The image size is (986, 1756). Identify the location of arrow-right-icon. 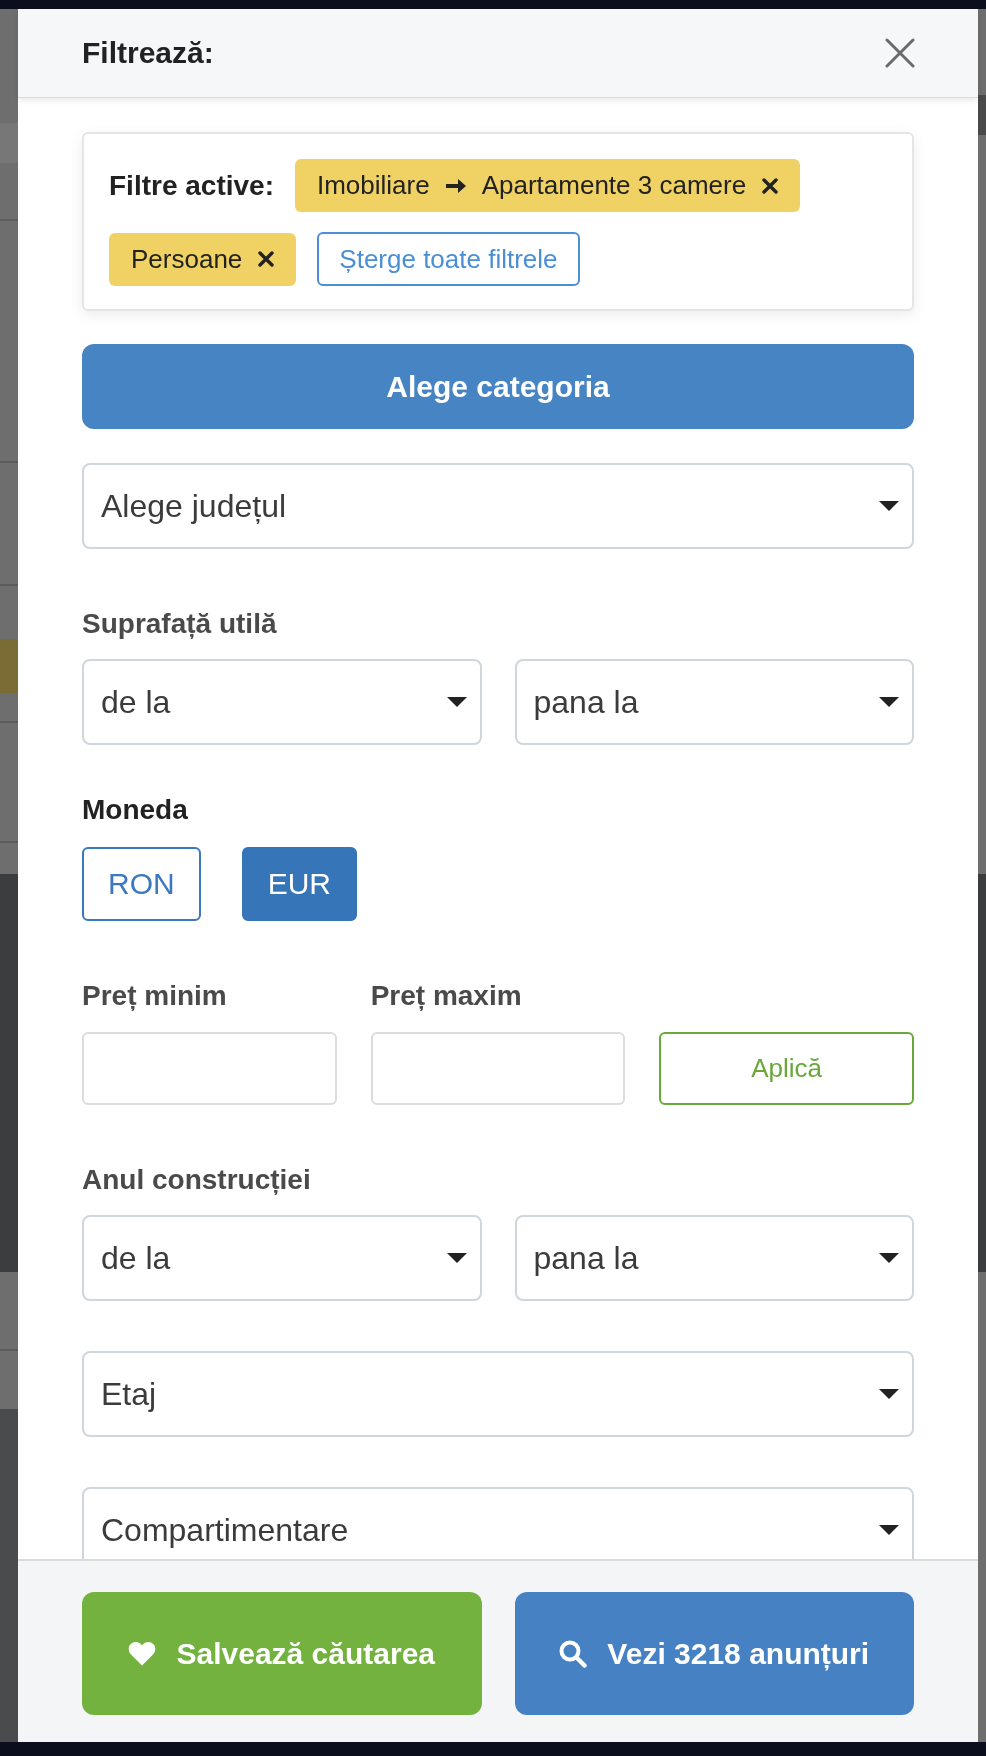
(455, 185).